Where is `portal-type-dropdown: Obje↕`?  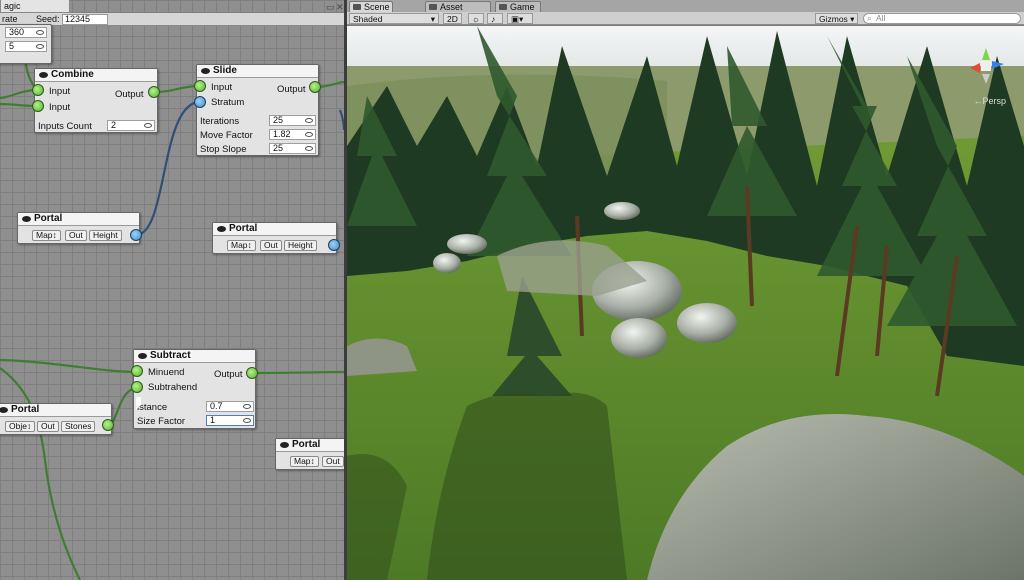 portal-type-dropdown: Obje↕ is located at coordinates (20, 426).